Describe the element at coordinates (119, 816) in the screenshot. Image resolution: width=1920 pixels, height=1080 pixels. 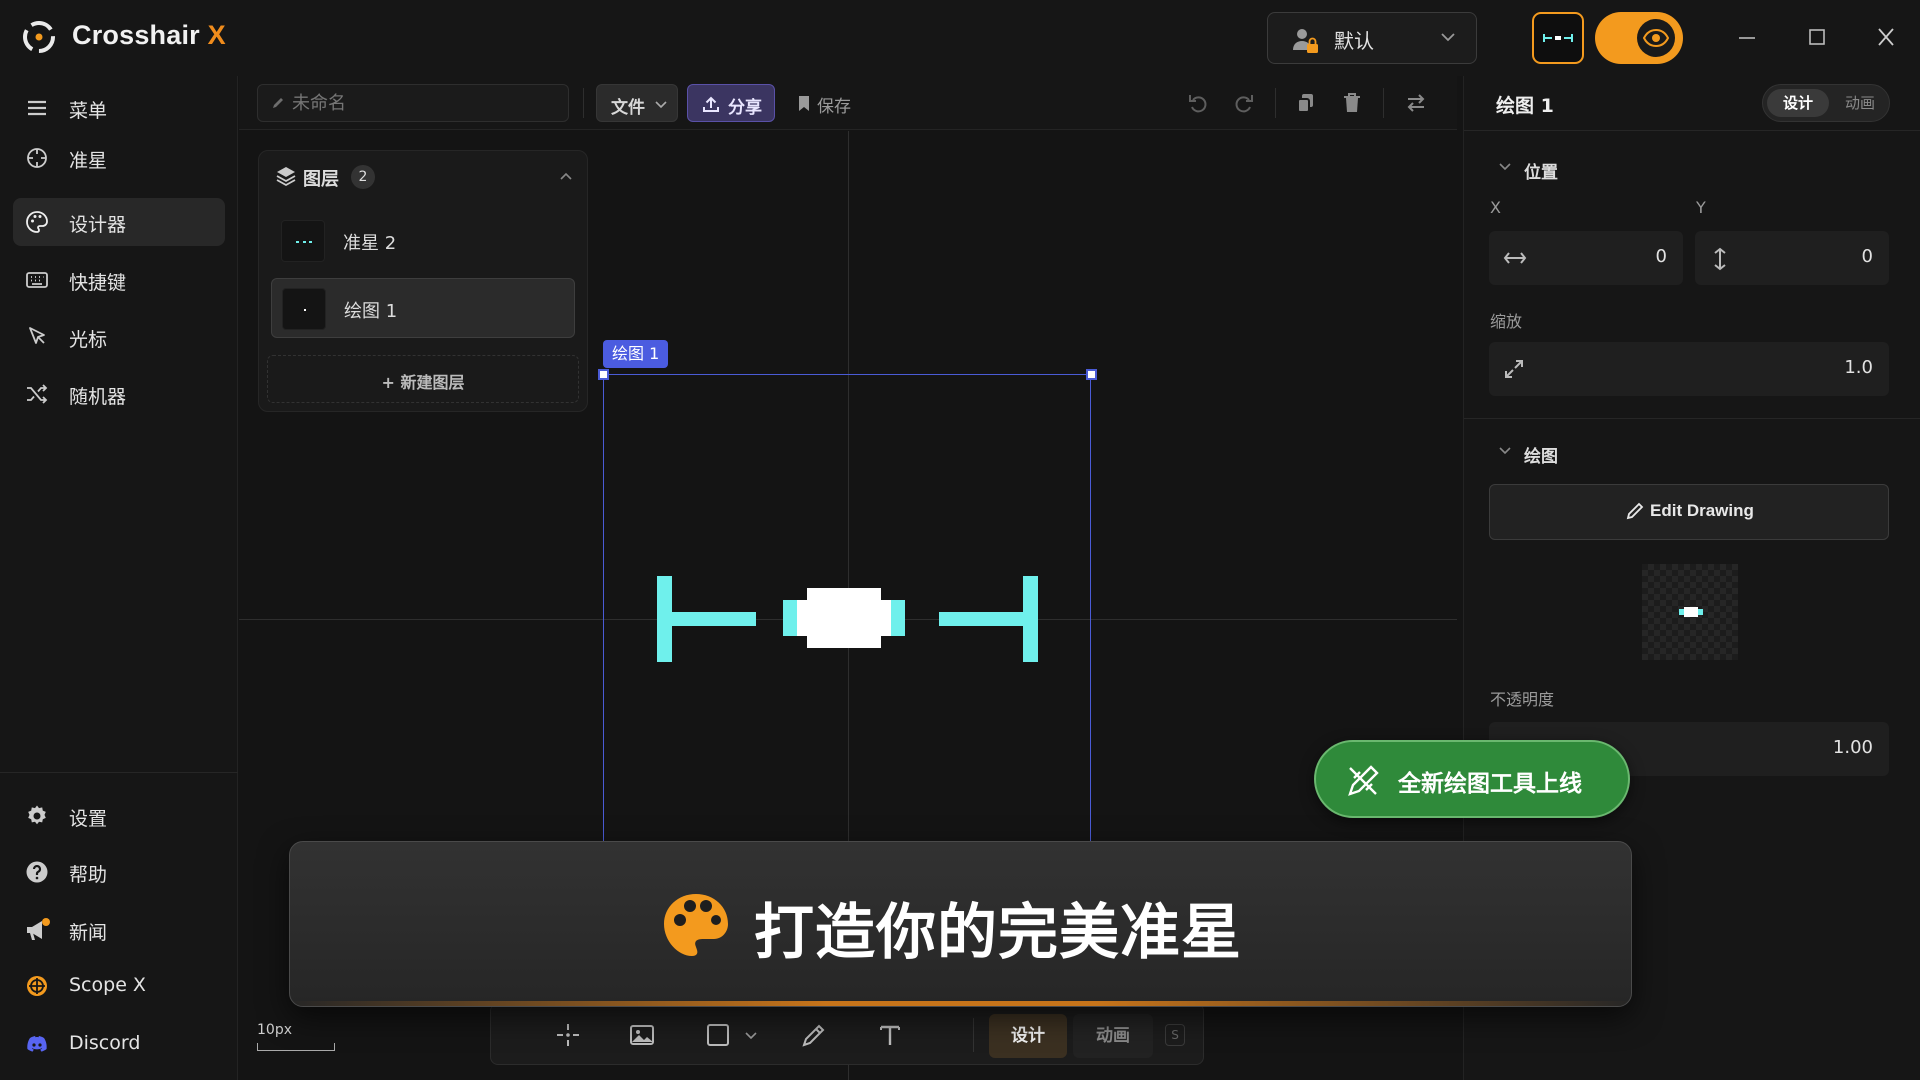
I see `sidebar-item-settings: 设置` at that location.